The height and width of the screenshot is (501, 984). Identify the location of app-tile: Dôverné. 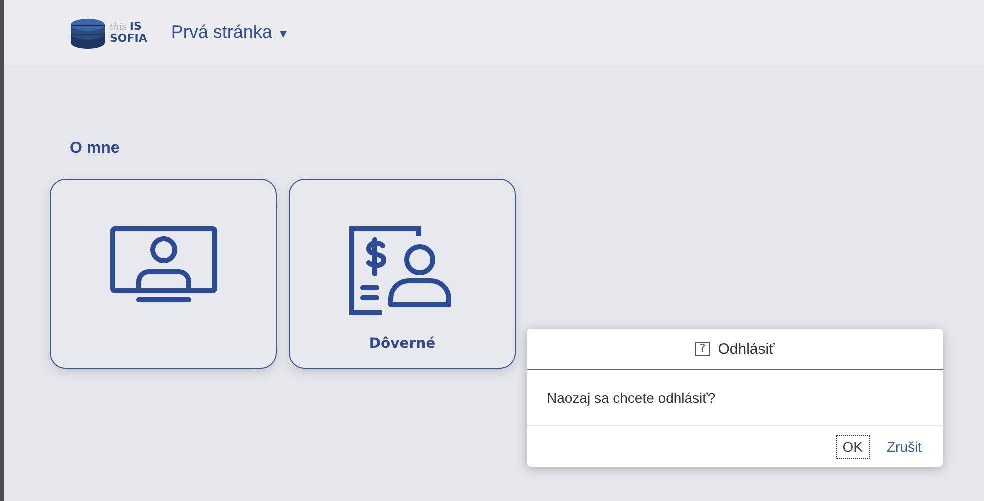
(402, 274).